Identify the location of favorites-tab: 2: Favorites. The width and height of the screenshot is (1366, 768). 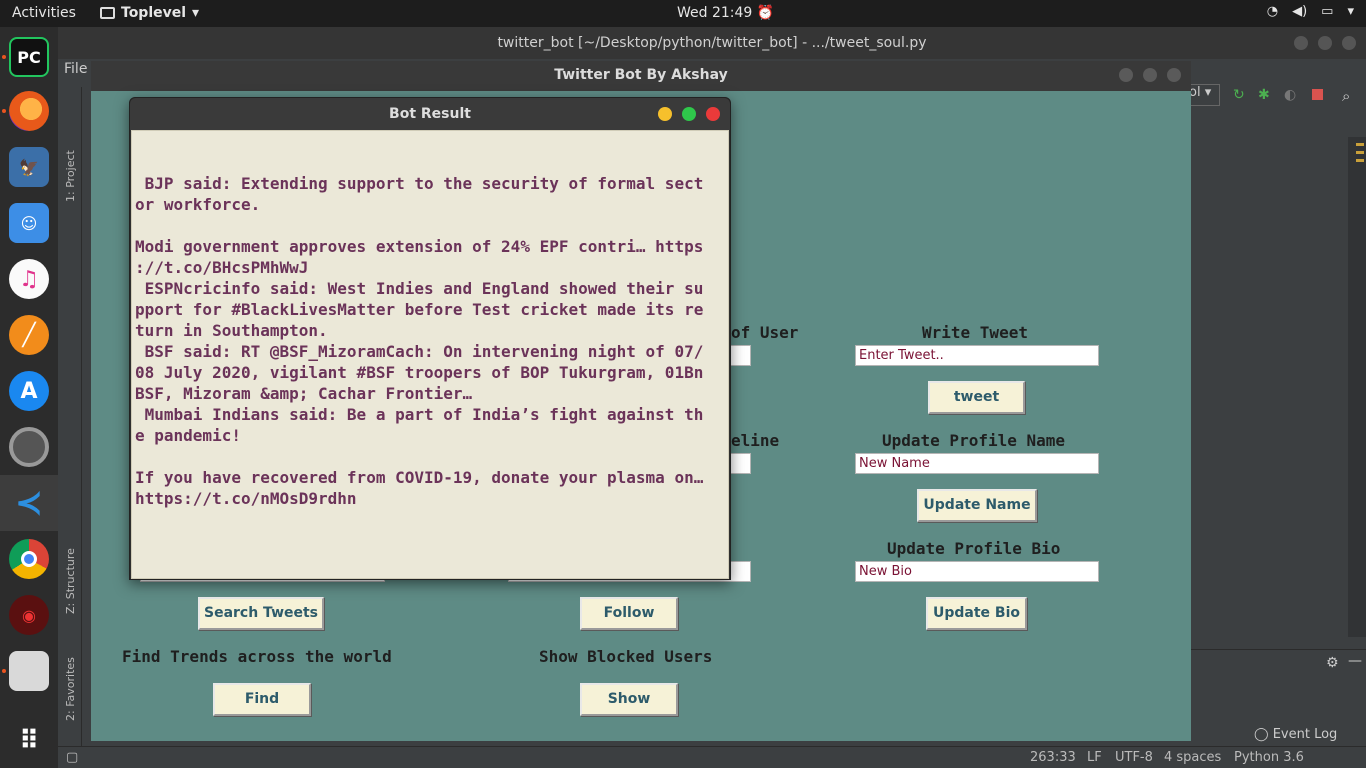
(70, 689).